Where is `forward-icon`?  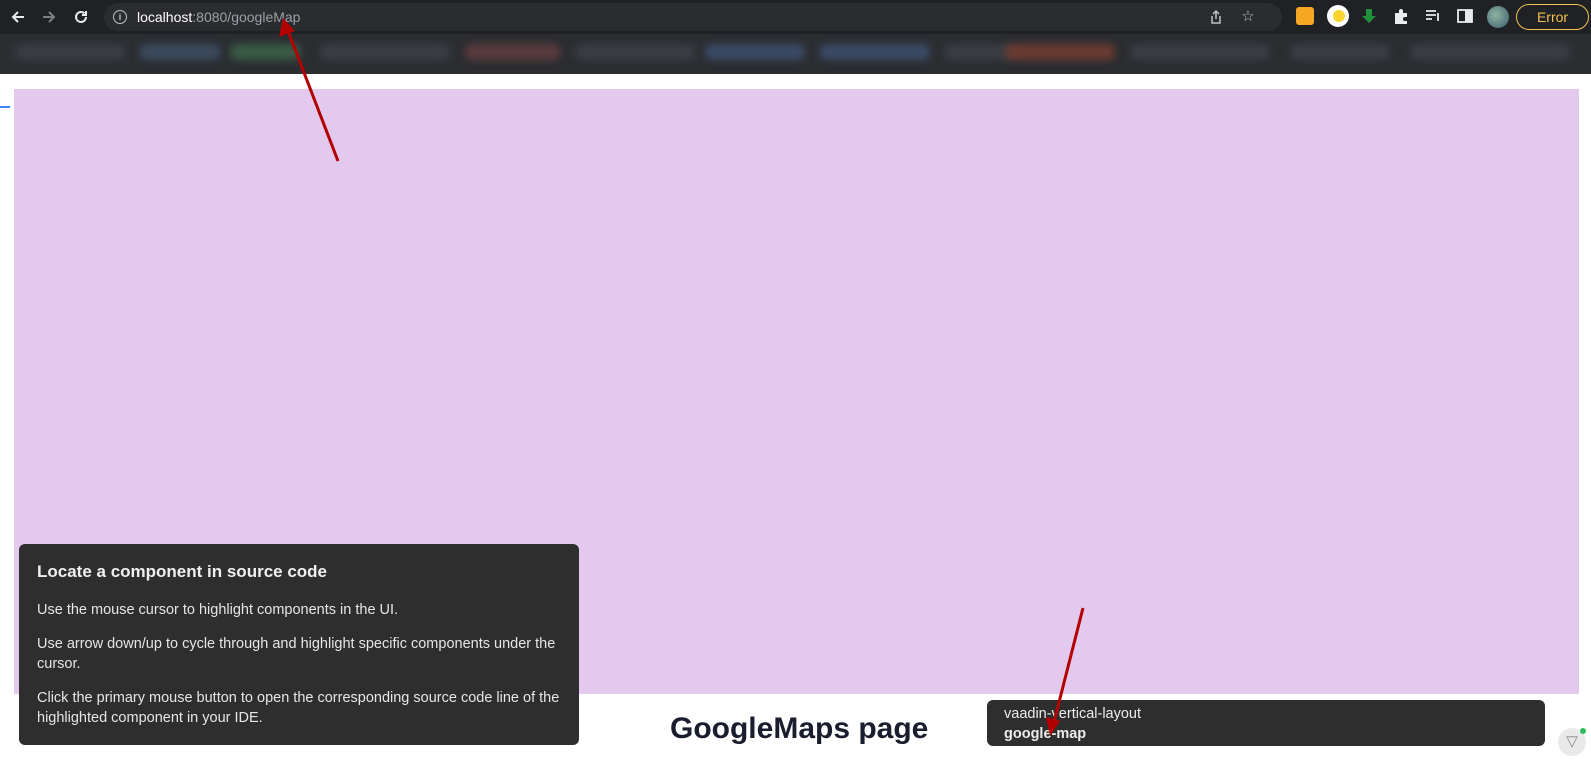 forward-icon is located at coordinates (49, 17).